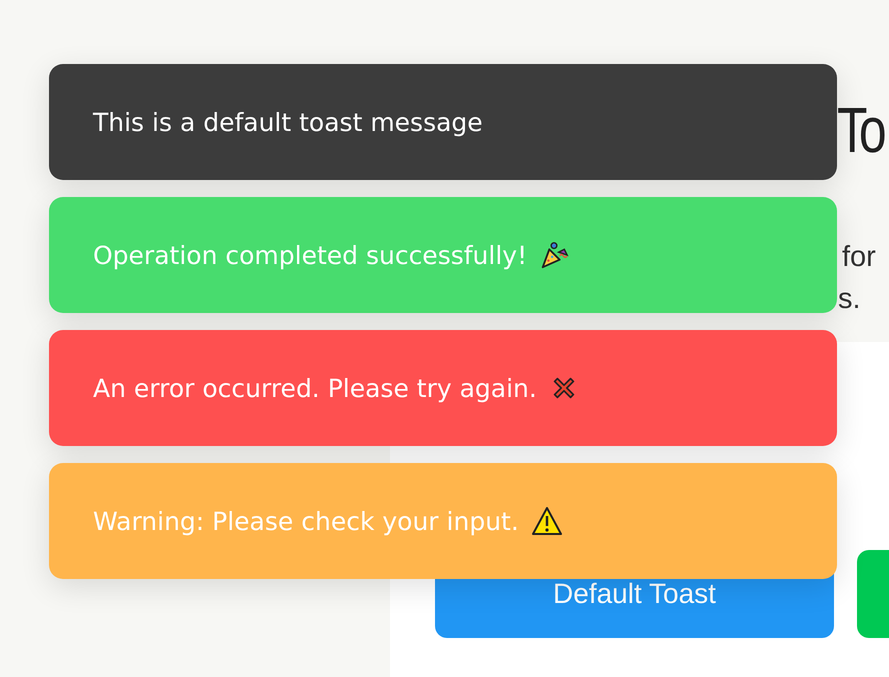  I want to click on toast-message: Warning: Please check your input., so click(306, 521).